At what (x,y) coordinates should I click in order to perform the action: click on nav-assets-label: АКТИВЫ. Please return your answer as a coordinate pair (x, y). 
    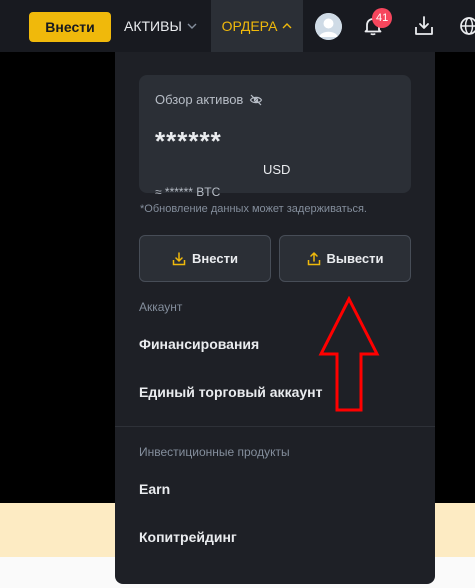
    Looking at the image, I should click on (153, 26).